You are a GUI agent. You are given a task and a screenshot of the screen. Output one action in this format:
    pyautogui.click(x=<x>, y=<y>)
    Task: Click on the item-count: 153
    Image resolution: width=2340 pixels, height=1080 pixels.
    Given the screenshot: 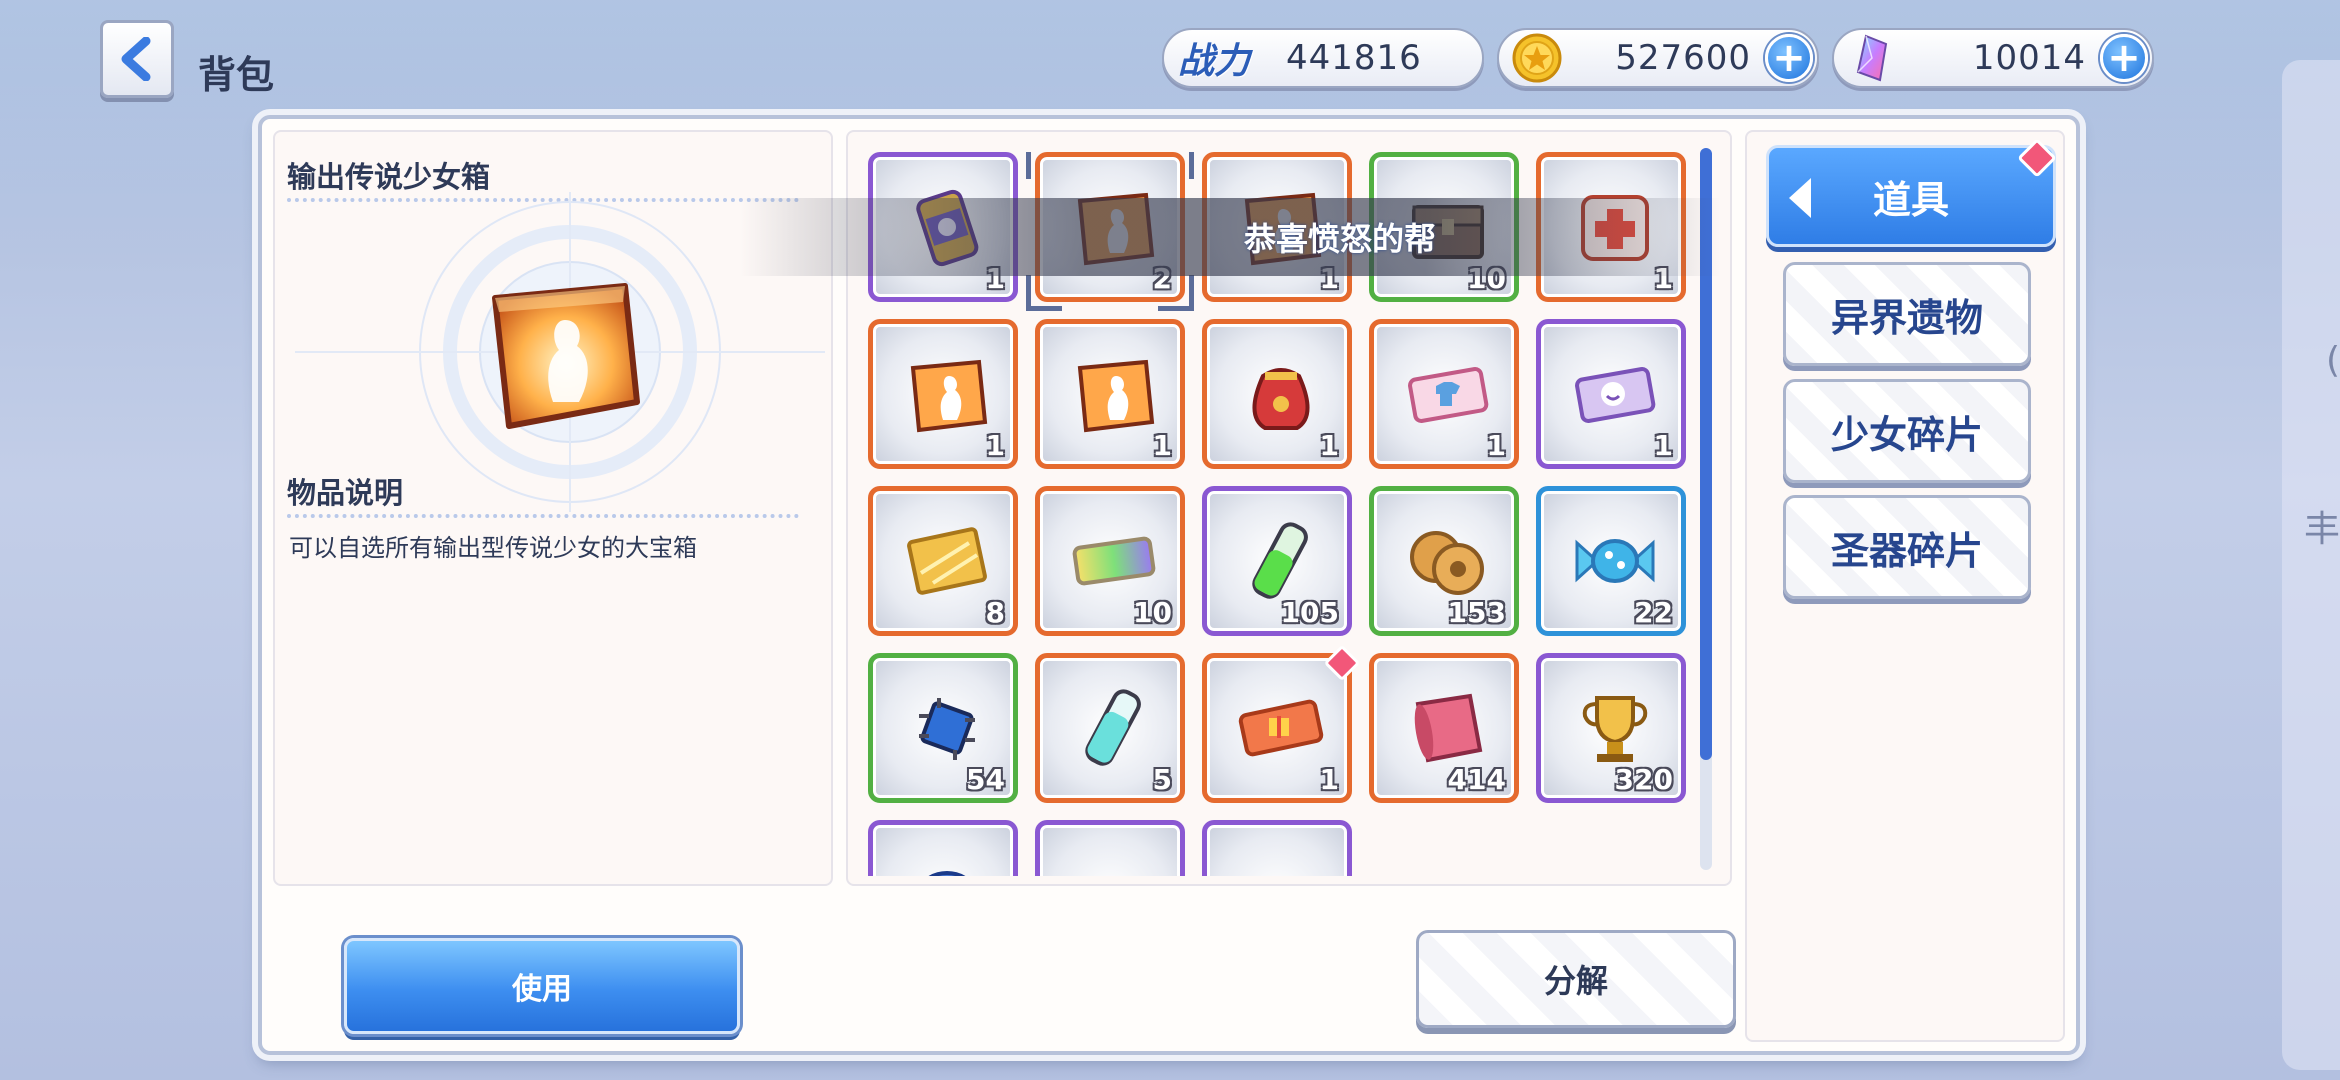 What is the action you would take?
    pyautogui.click(x=1476, y=612)
    